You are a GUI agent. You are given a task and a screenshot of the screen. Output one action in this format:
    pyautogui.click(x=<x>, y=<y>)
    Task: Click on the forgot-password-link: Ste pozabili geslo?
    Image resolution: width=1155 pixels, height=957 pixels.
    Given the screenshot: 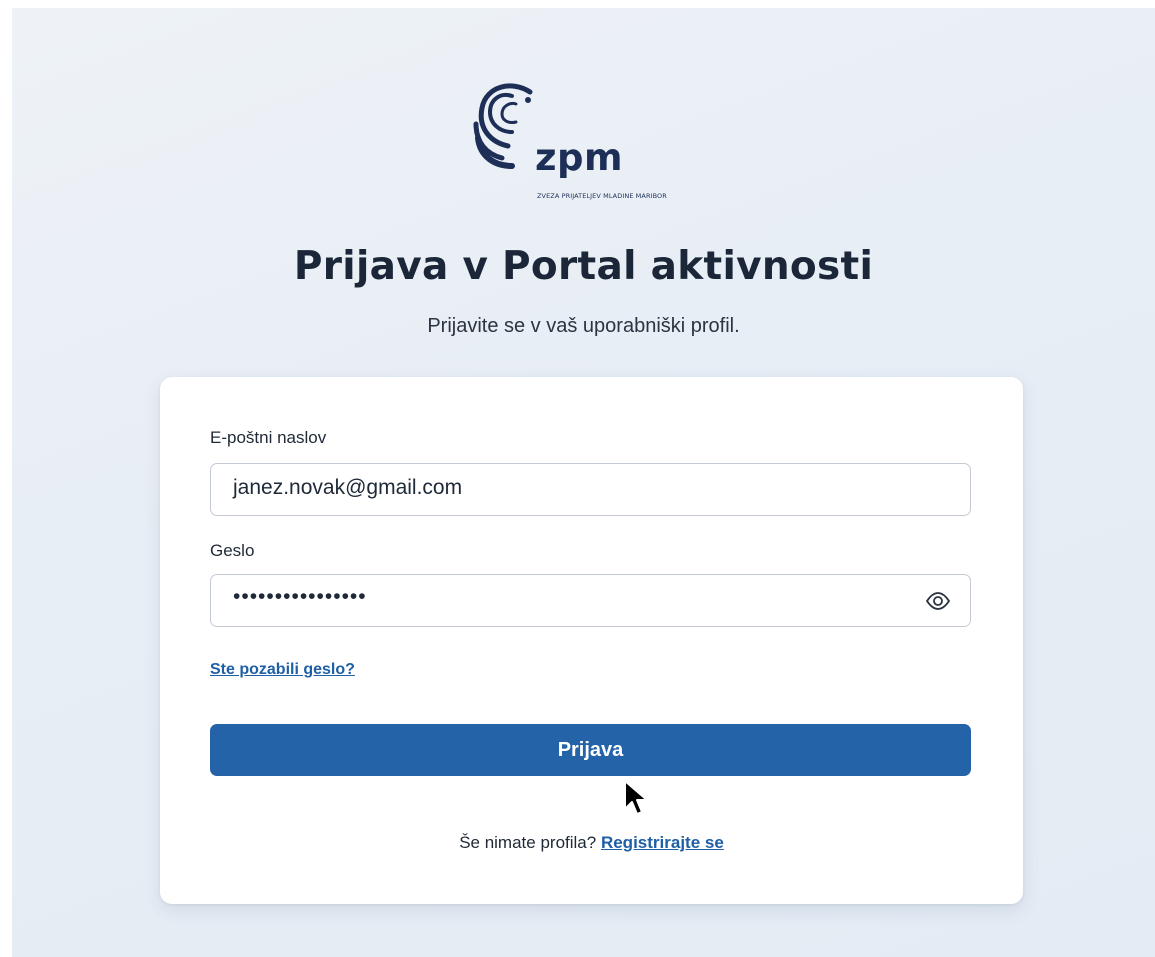 What is the action you would take?
    pyautogui.click(x=282, y=670)
    